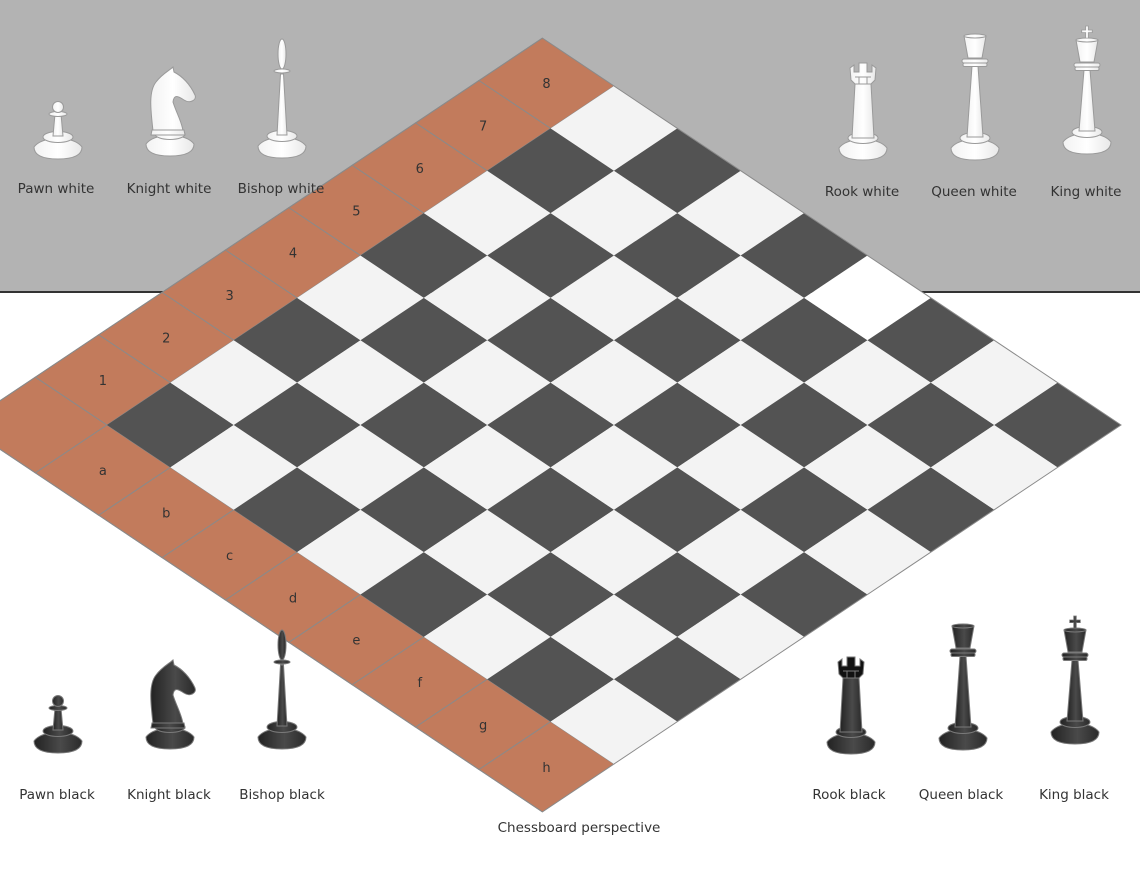 Image resolution: width=1140 pixels, height=874 pixels. I want to click on rank-label-8: 8, so click(546, 84).